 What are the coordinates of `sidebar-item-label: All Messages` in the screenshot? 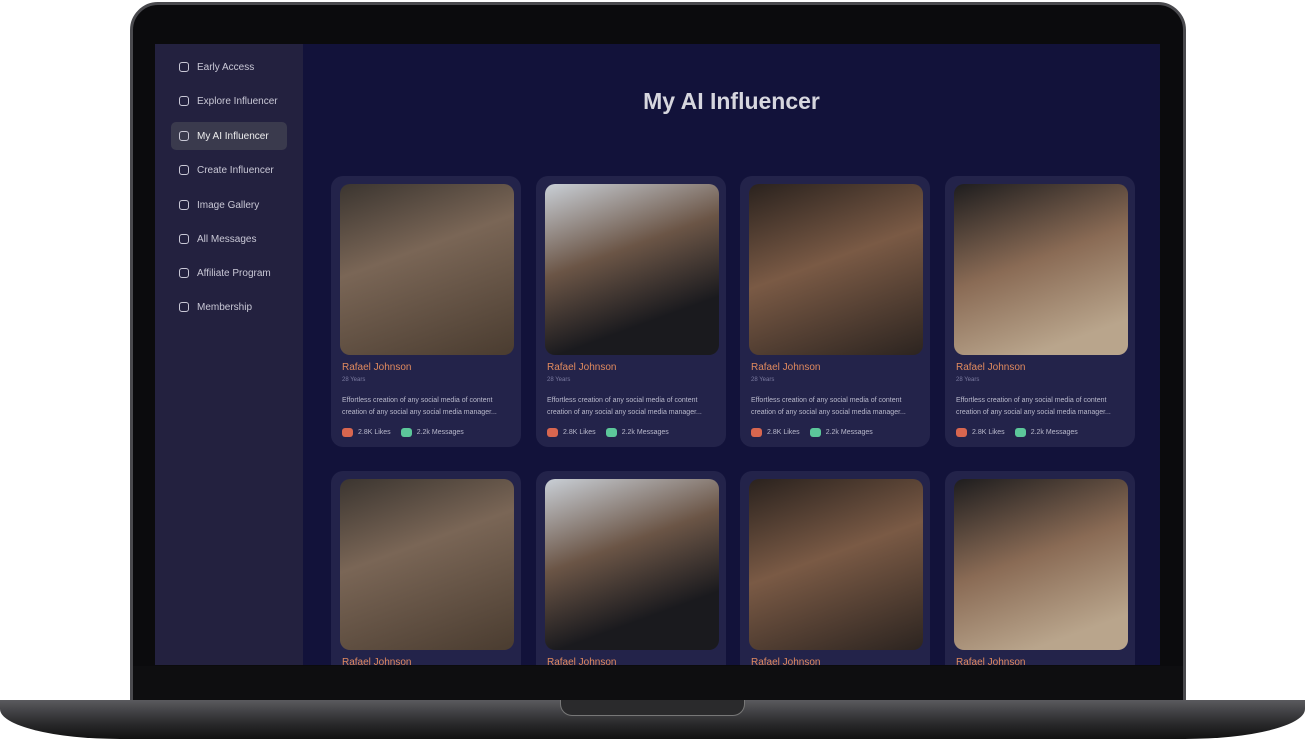 It's located at (227, 239).